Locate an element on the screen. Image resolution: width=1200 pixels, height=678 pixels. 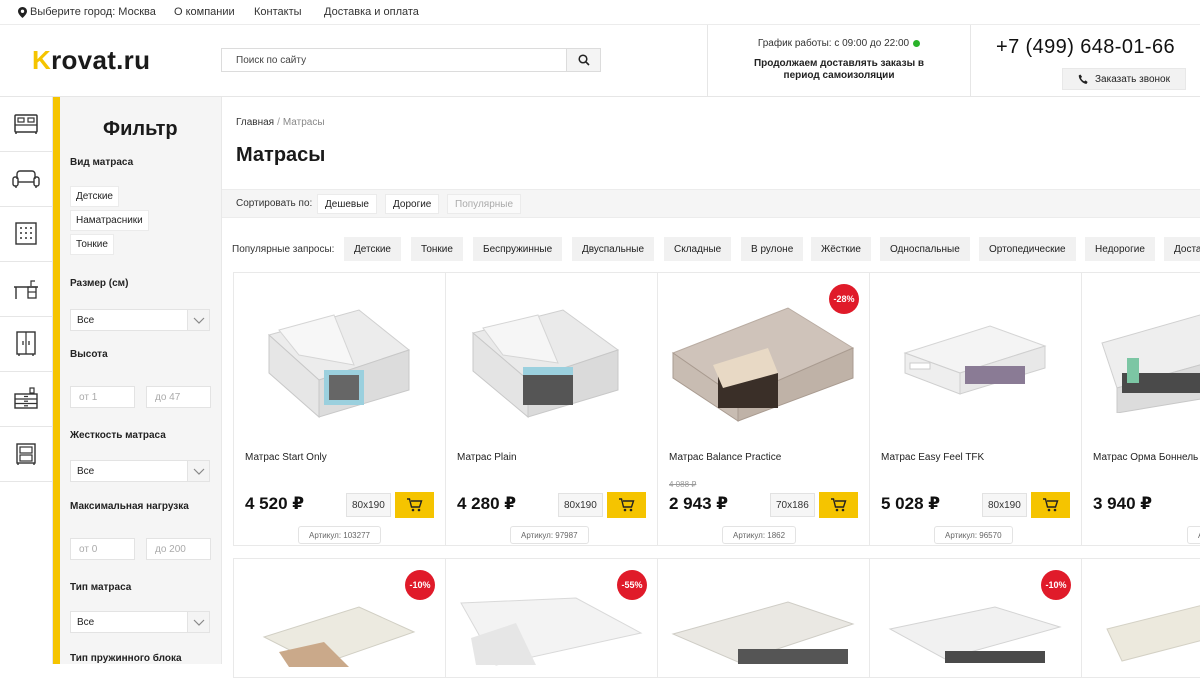
rail-beds is located at coordinates (26, 124).